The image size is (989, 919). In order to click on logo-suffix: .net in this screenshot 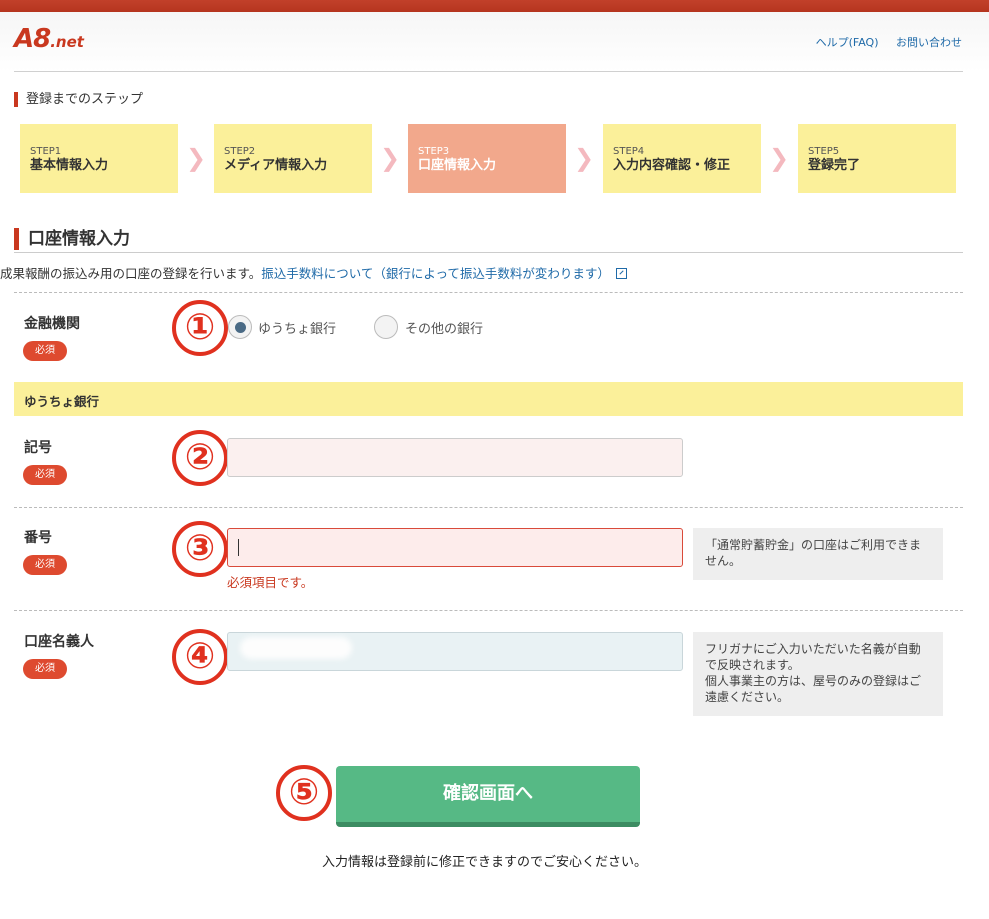, I will do `click(67, 42)`.